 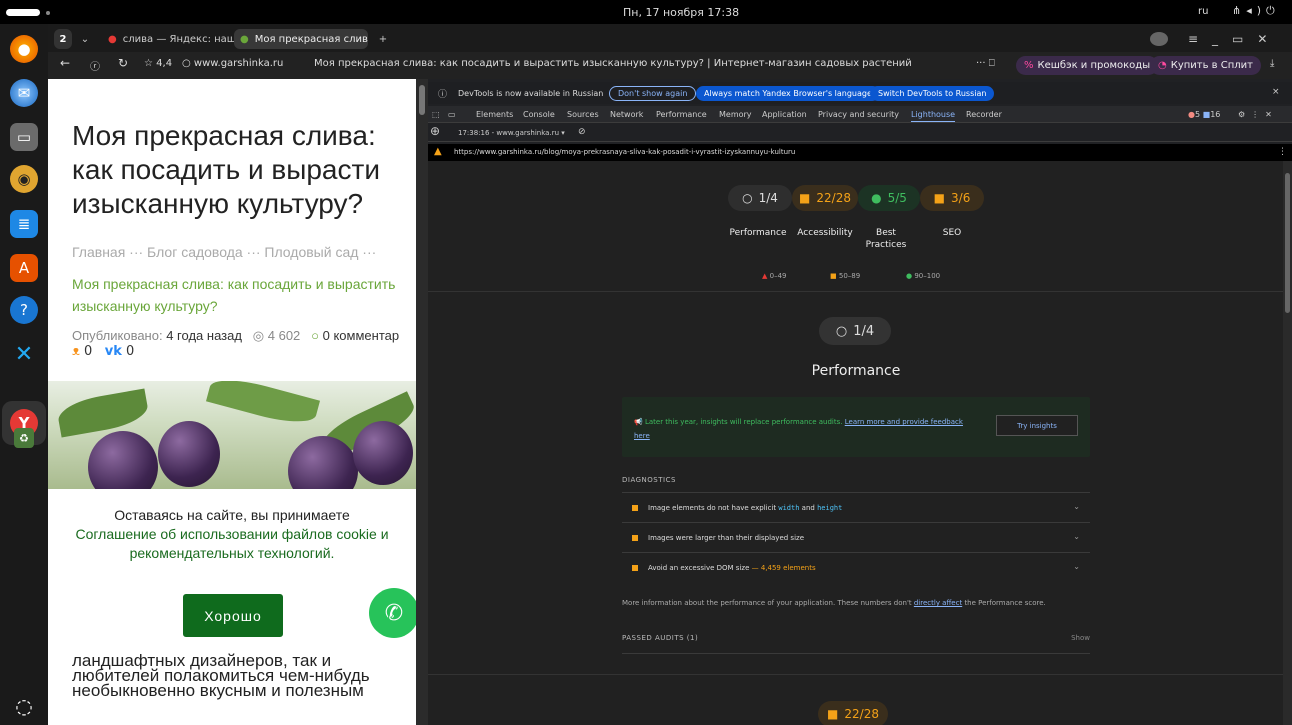 What do you see at coordinates (825, 198) in the screenshot?
I see `score-accessibility: ■ 22/28` at bounding box center [825, 198].